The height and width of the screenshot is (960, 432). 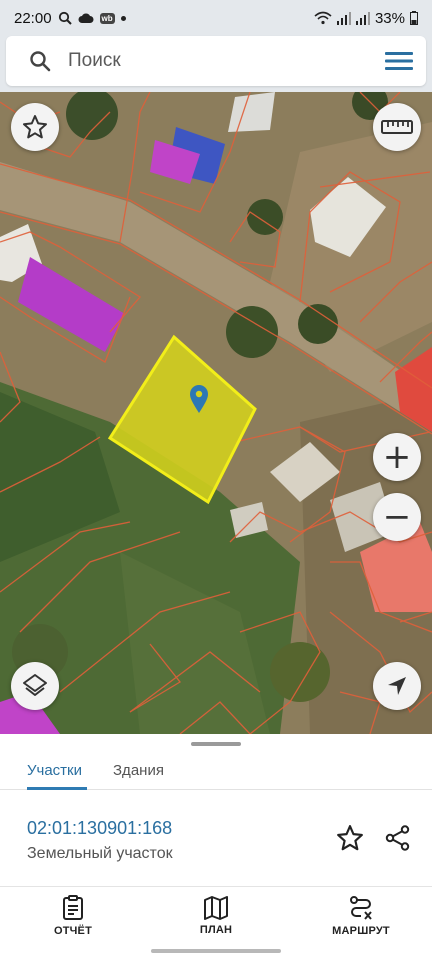 I want to click on ruler-icon, so click(x=397, y=127).